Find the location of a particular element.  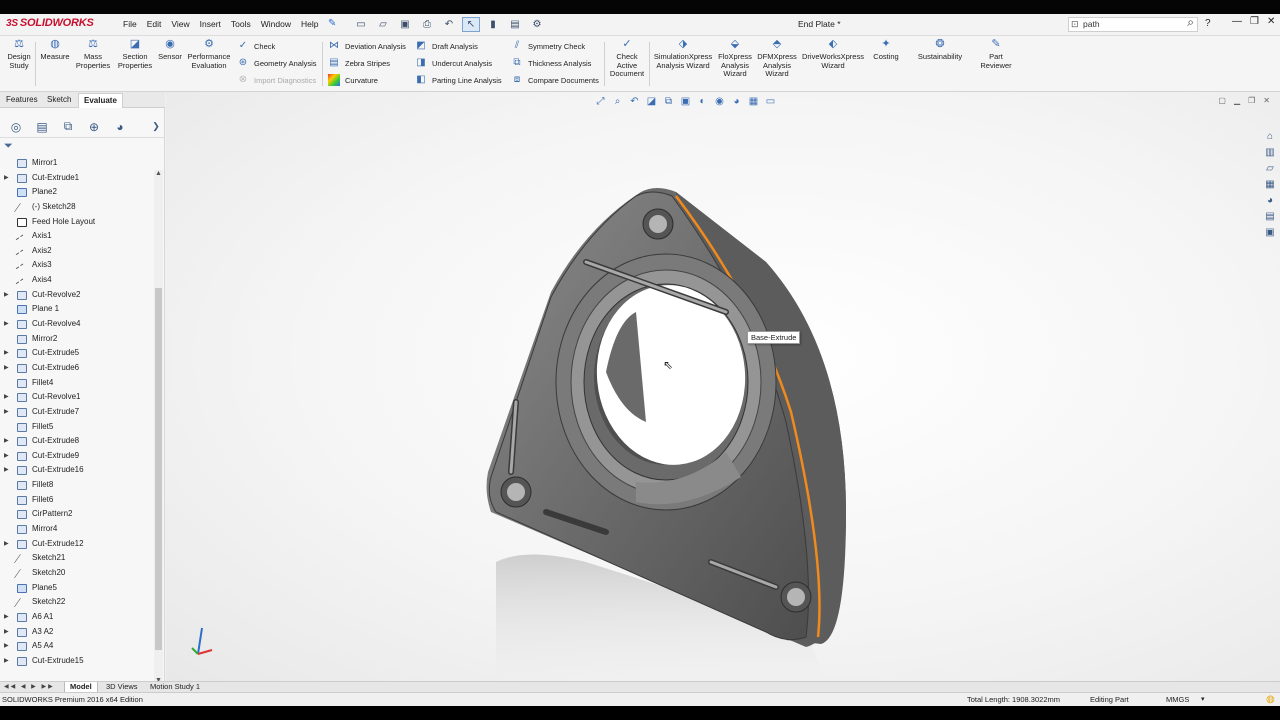

tree-item: Fillet6 is located at coordinates (76, 500).